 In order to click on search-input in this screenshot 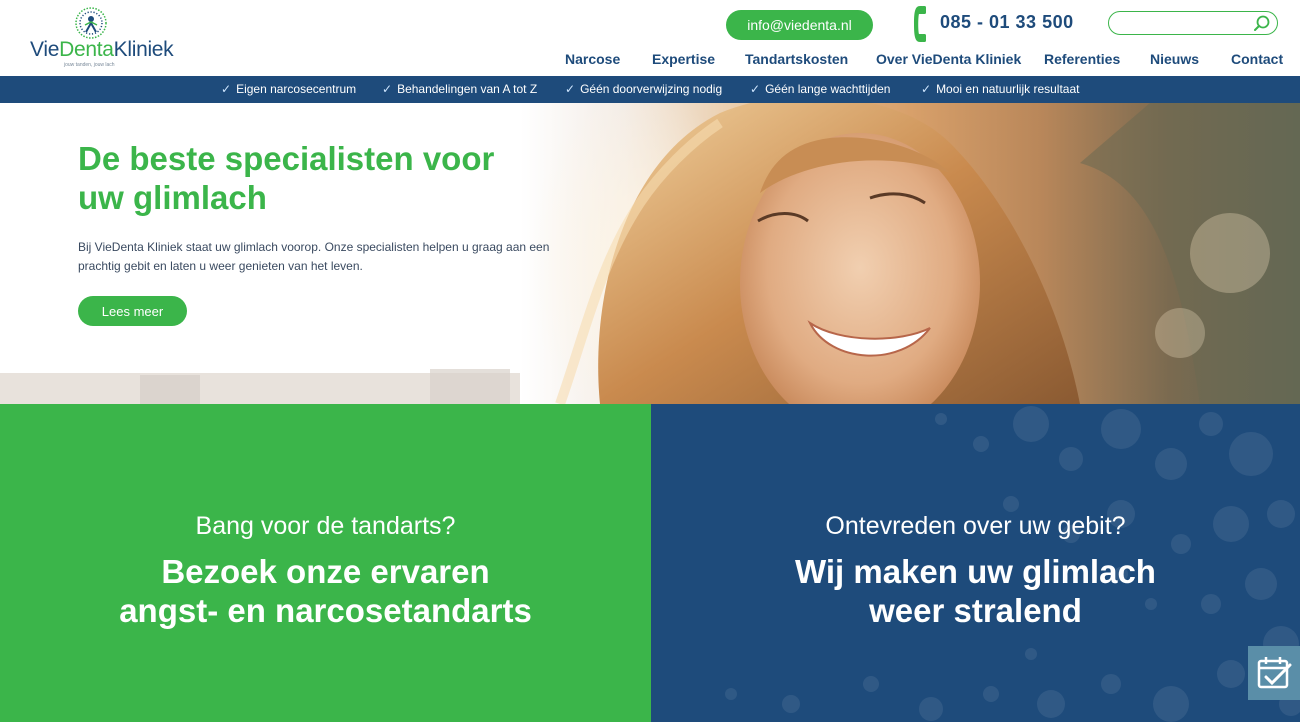, I will do `click(1187, 23)`.